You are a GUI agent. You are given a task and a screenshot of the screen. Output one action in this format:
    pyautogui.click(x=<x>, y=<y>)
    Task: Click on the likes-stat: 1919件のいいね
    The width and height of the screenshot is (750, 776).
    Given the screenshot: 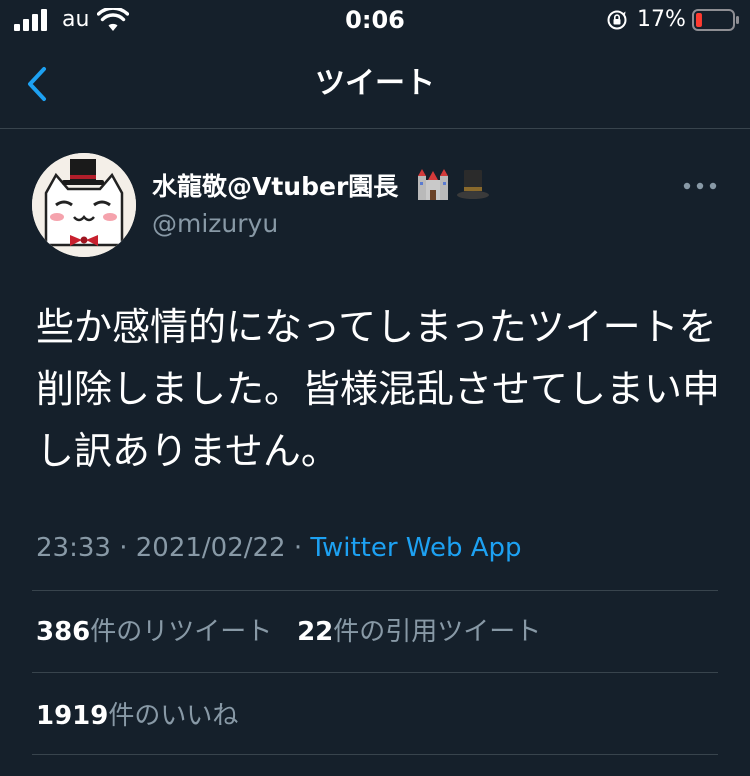 What is the action you would take?
    pyautogui.click(x=137, y=716)
    